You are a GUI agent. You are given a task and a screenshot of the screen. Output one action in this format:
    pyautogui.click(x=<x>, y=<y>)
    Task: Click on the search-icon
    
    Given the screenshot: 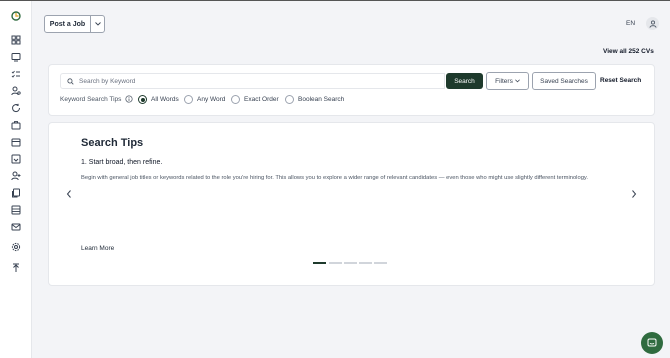 What is the action you would take?
    pyautogui.click(x=70, y=81)
    